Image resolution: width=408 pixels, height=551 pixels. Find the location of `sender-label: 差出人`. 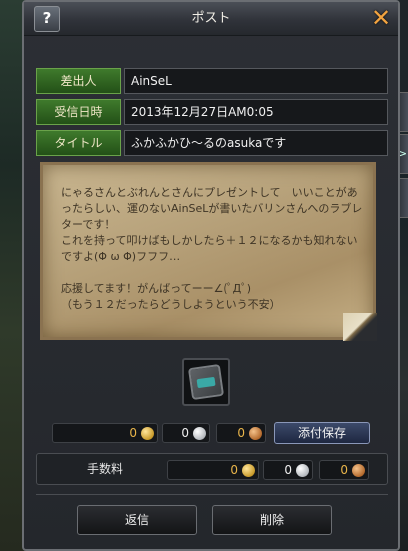

sender-label: 差出人 is located at coordinates (78, 81).